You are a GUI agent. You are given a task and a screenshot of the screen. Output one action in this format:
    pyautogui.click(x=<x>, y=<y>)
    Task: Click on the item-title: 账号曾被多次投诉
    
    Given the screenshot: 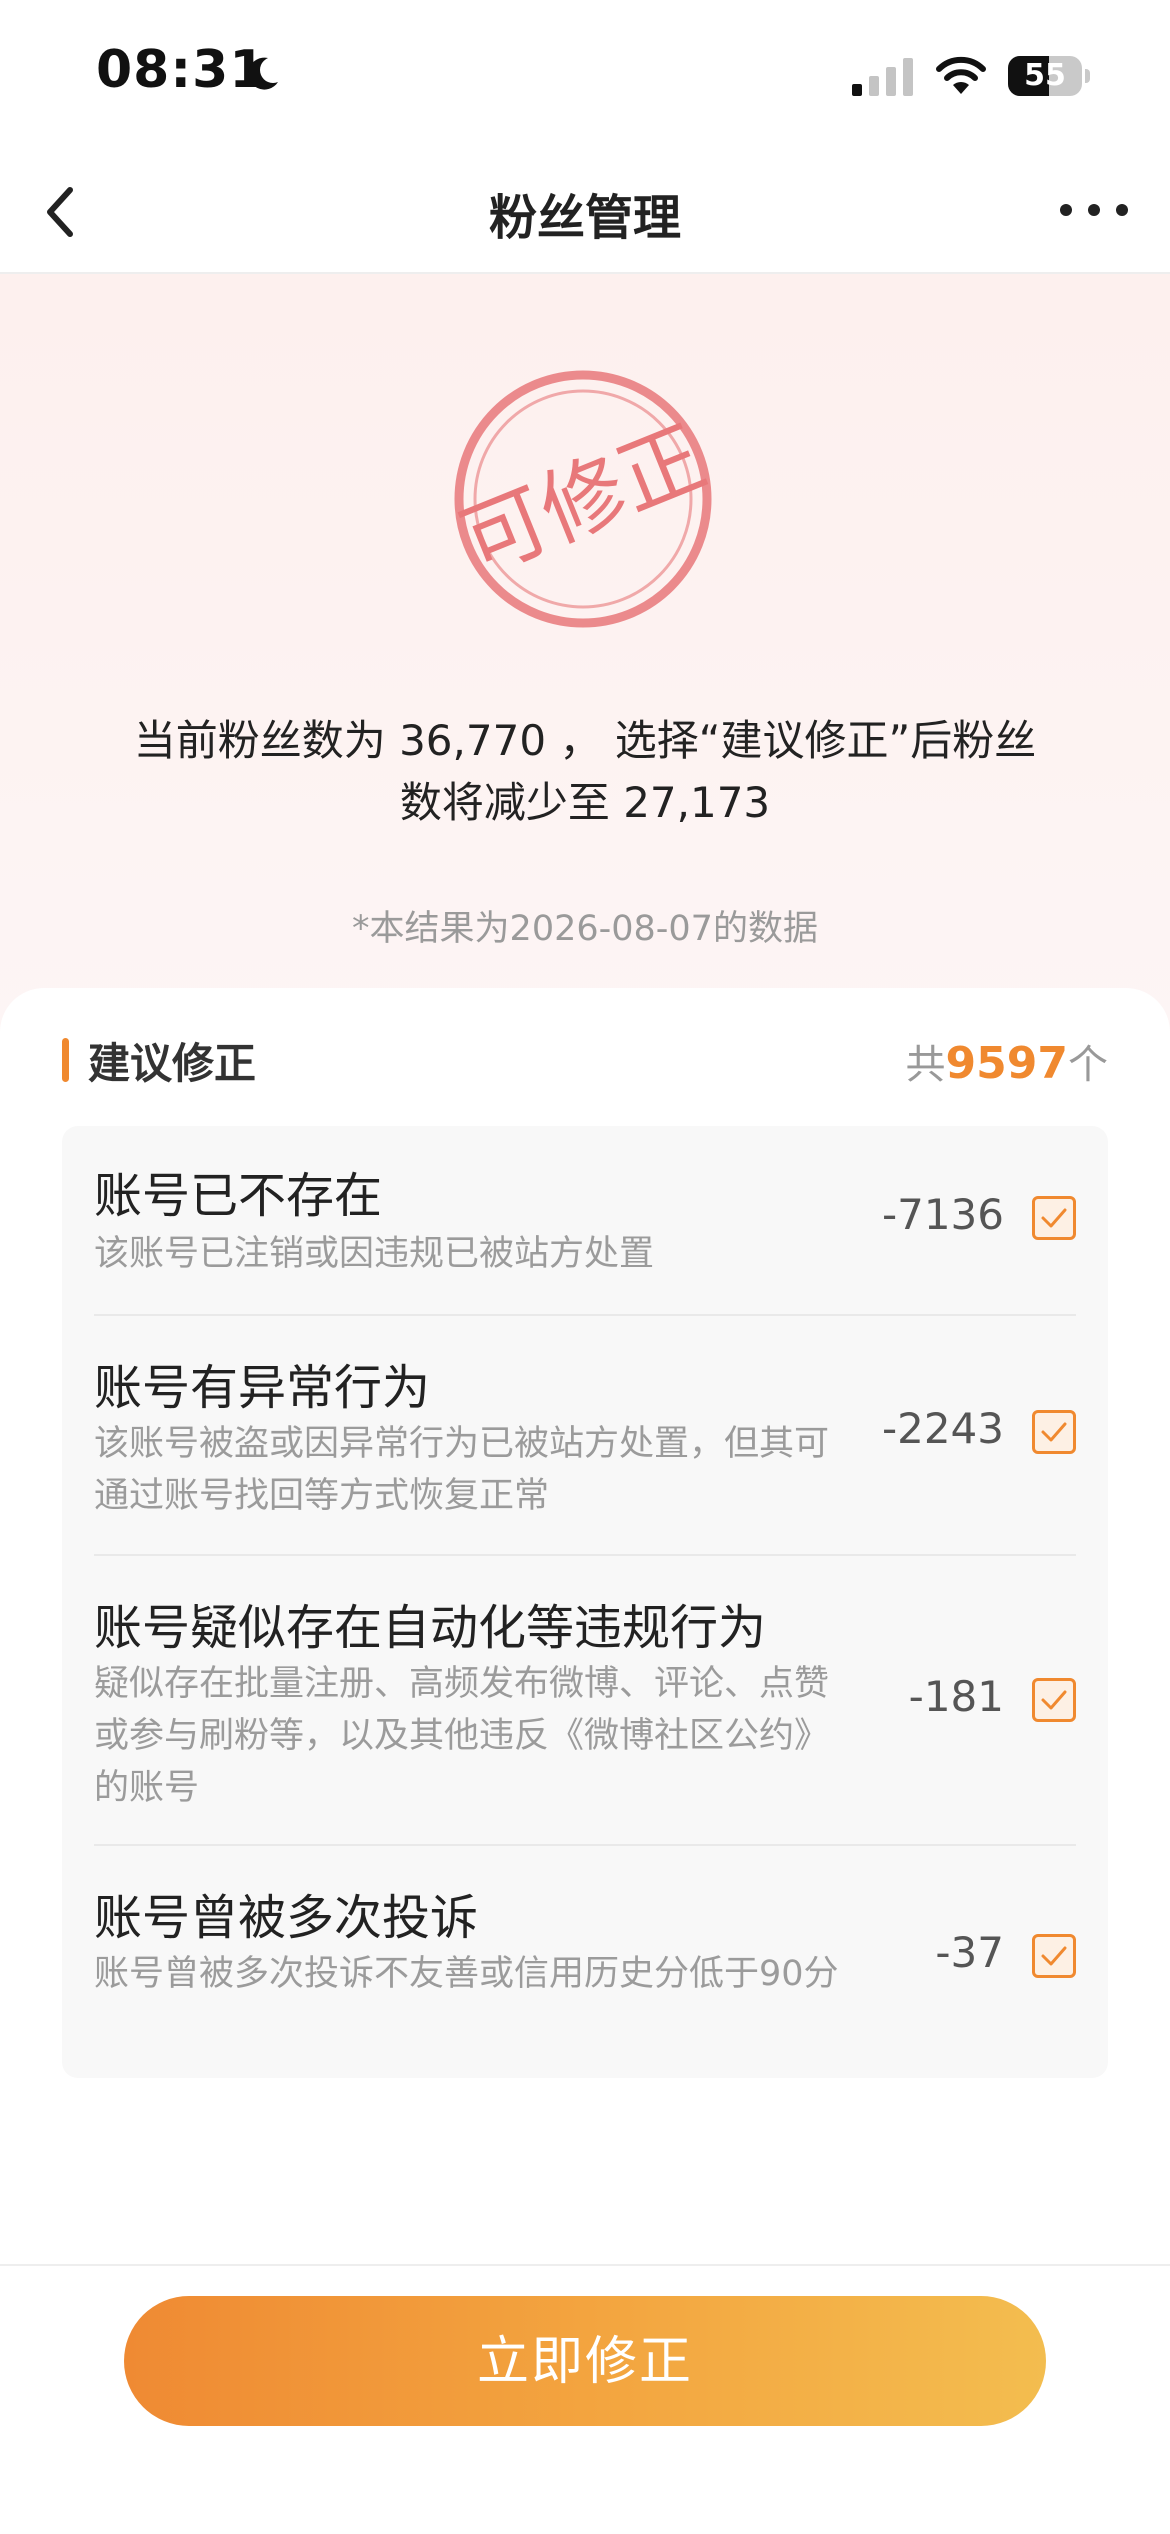 What is the action you would take?
    pyautogui.click(x=286, y=1918)
    